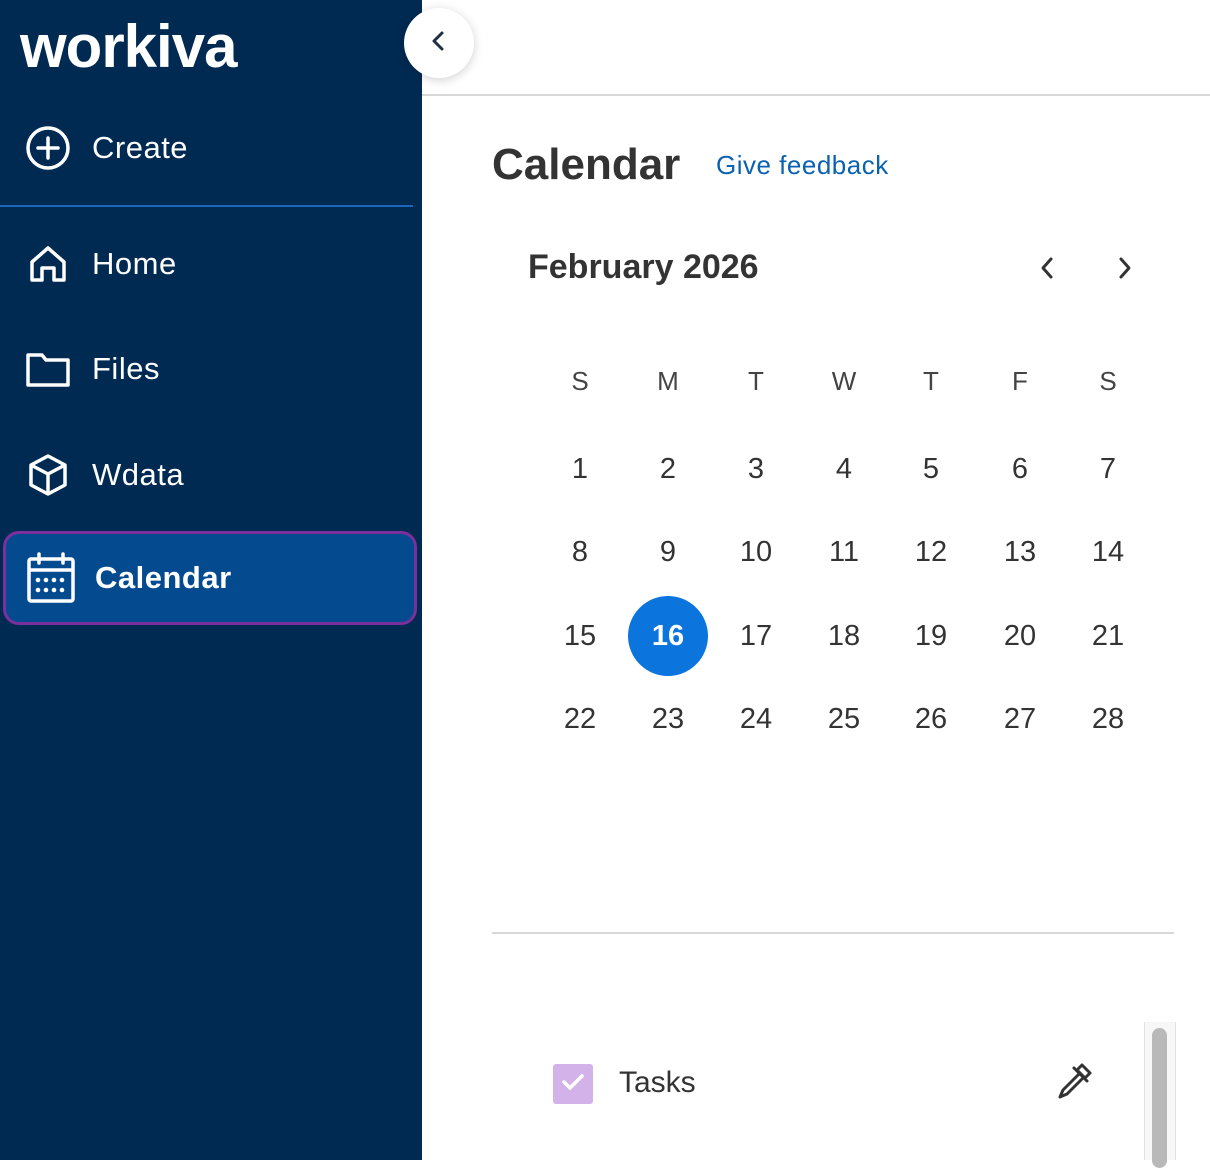  I want to click on create-label: Create, so click(140, 147).